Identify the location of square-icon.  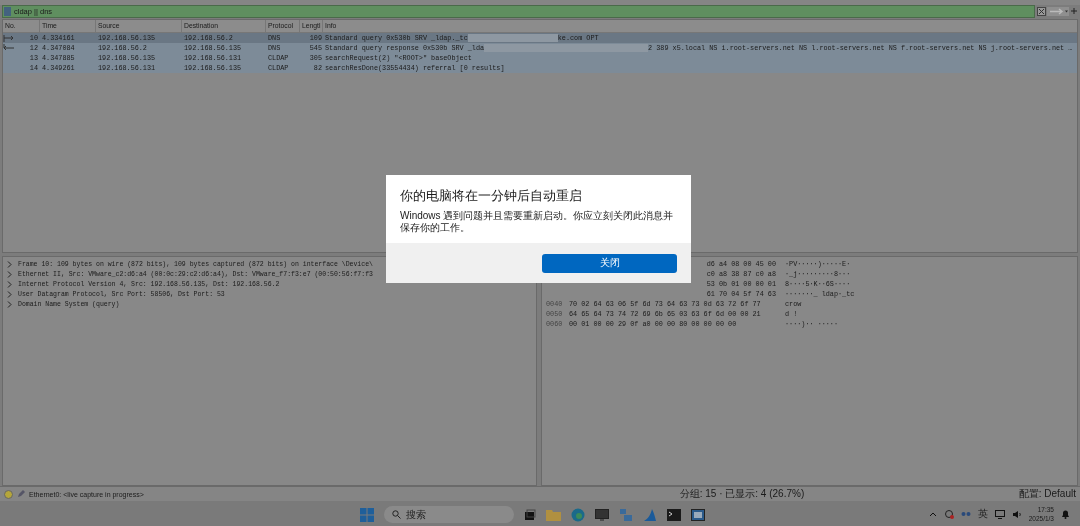
(530, 514).